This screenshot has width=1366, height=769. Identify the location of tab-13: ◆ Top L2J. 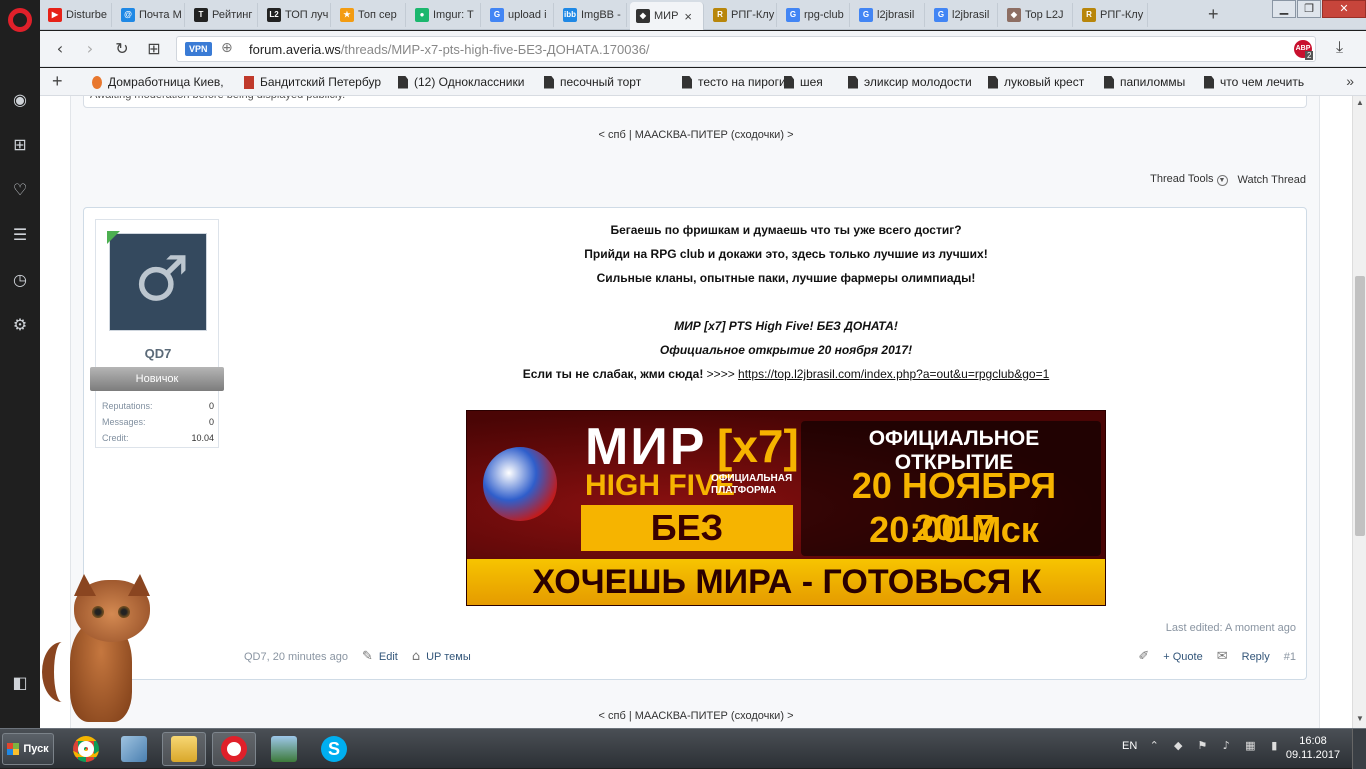
(1037, 15).